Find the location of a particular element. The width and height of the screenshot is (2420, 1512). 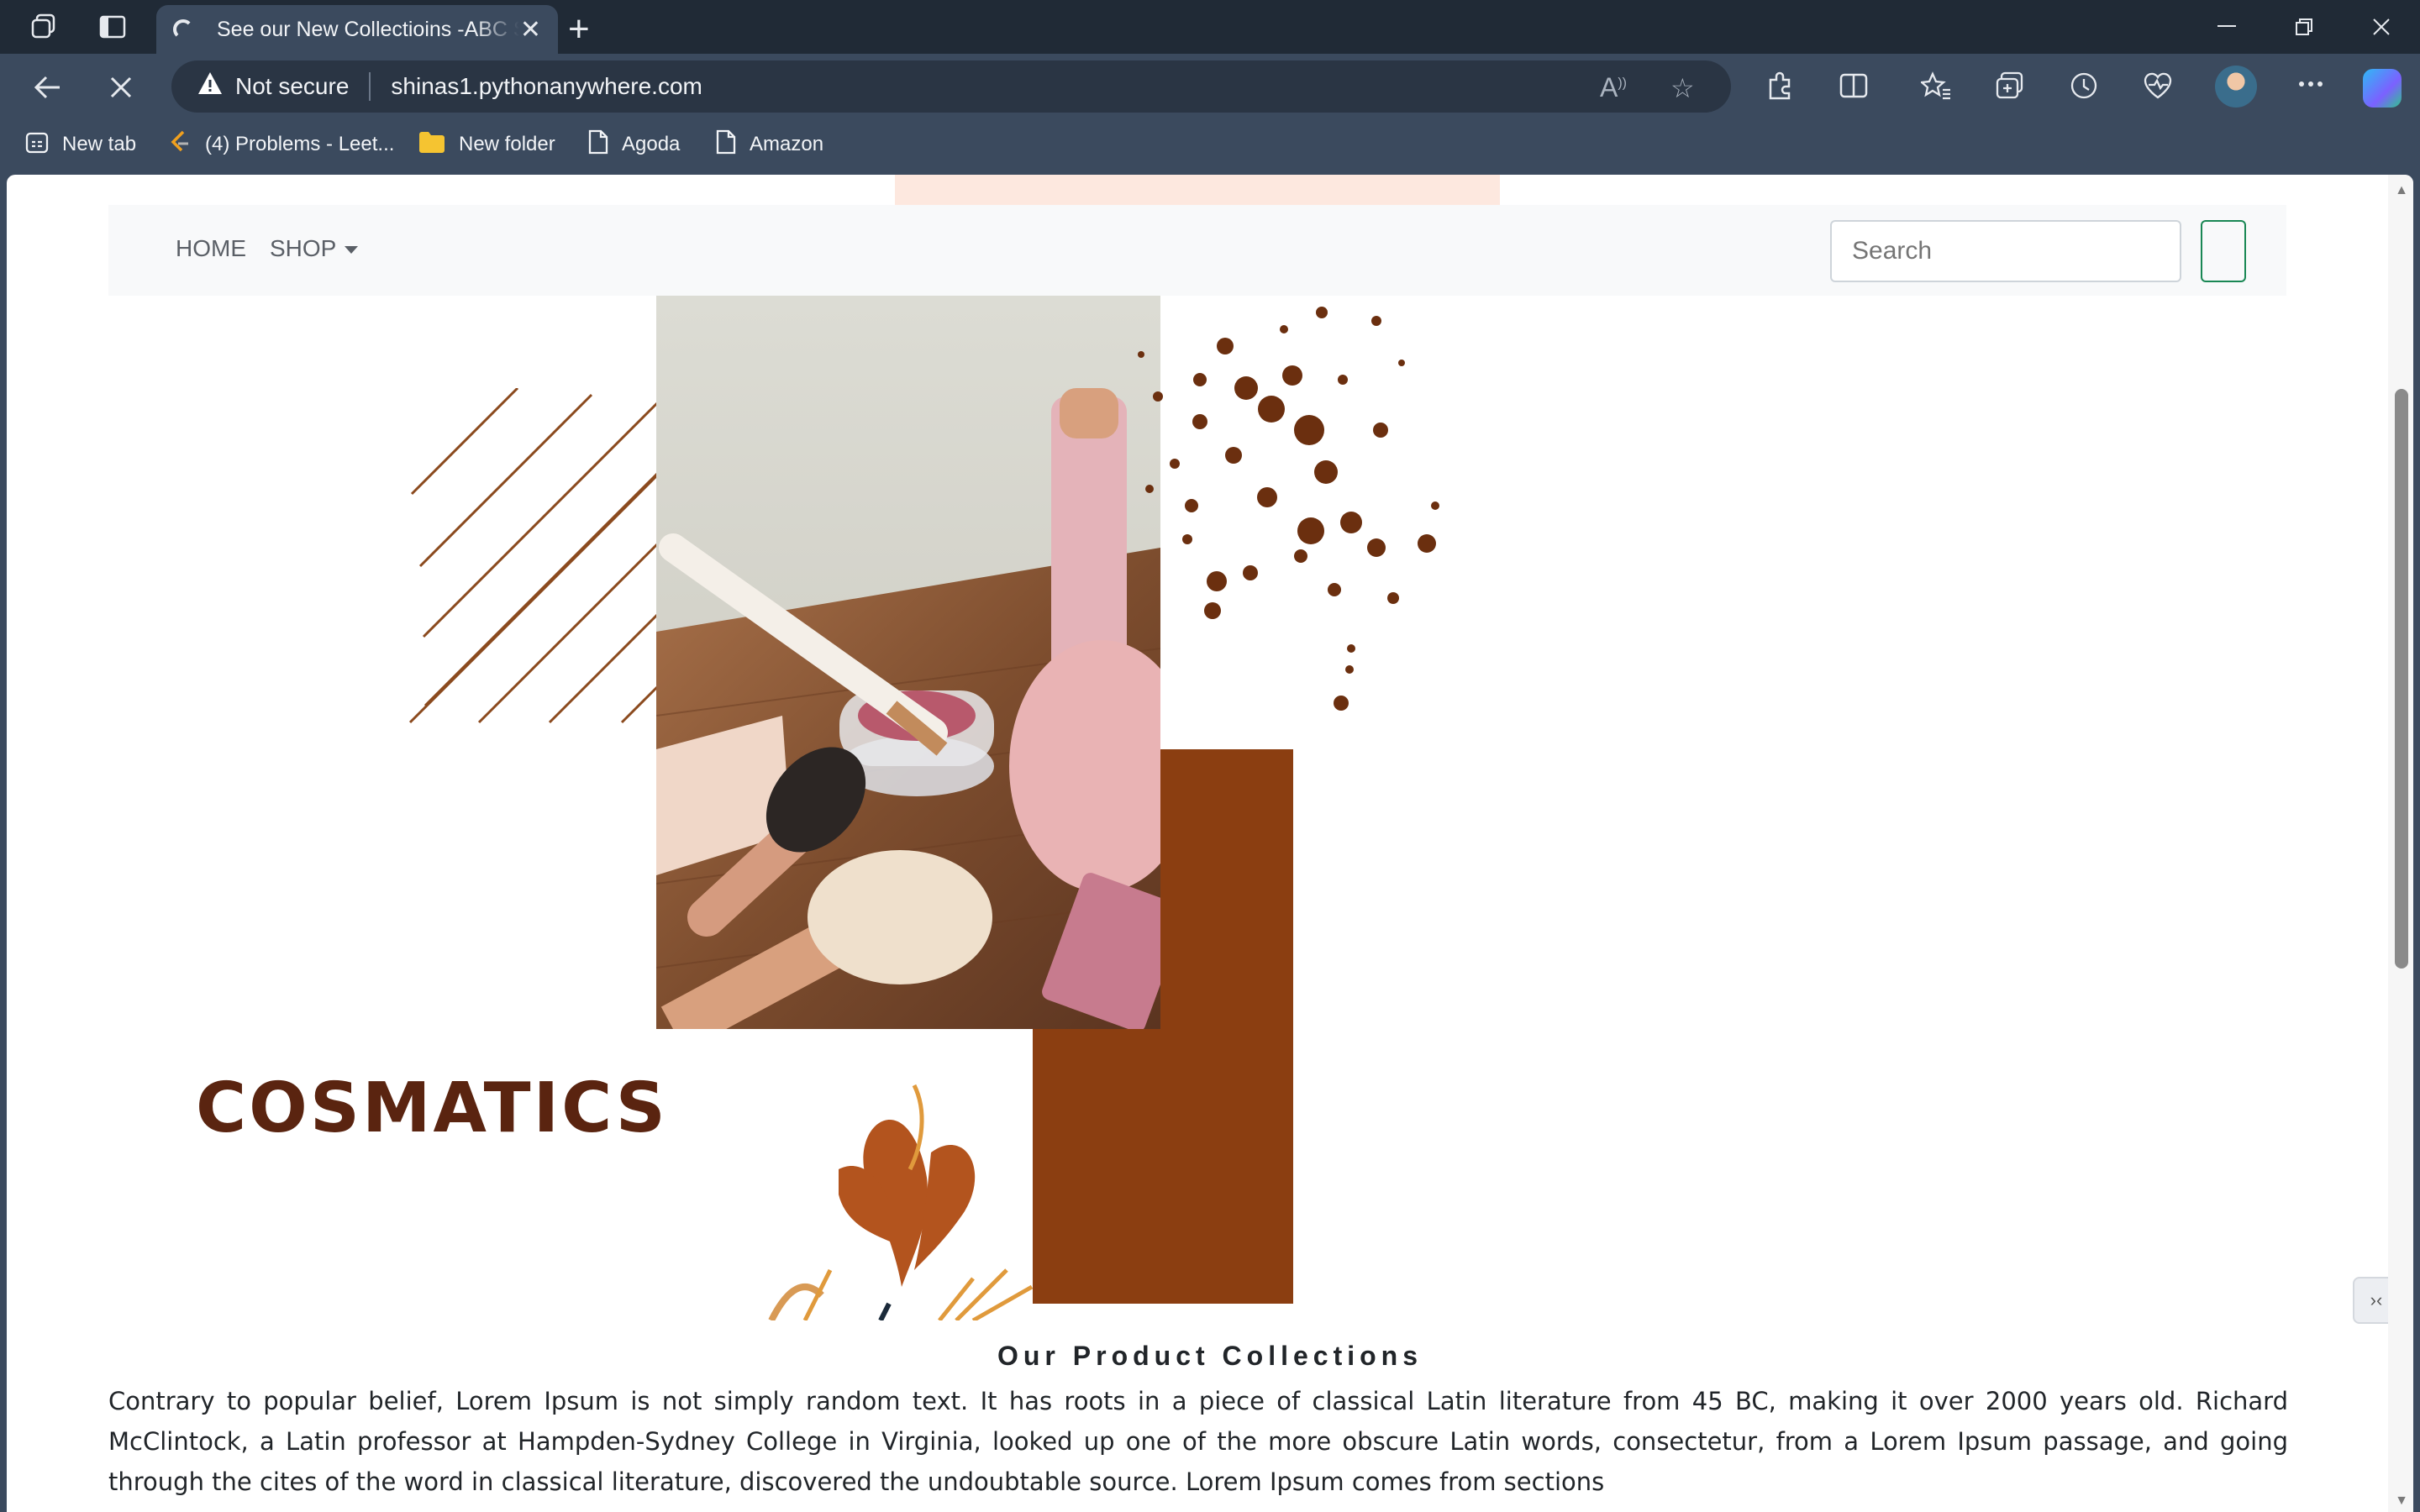

page-scrollbar: ▲ ▼ is located at coordinates (2400, 843).